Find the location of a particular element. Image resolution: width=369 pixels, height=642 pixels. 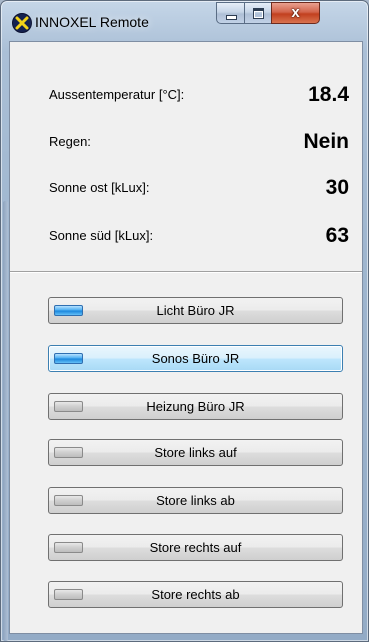

button-store-rechts-auf: Store rechts auf is located at coordinates (195, 547).